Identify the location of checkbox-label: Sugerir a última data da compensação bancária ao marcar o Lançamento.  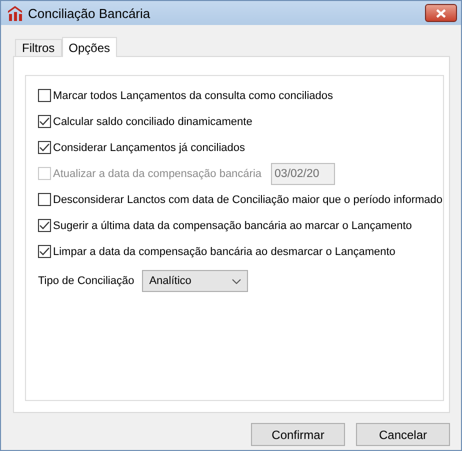
(232, 226).